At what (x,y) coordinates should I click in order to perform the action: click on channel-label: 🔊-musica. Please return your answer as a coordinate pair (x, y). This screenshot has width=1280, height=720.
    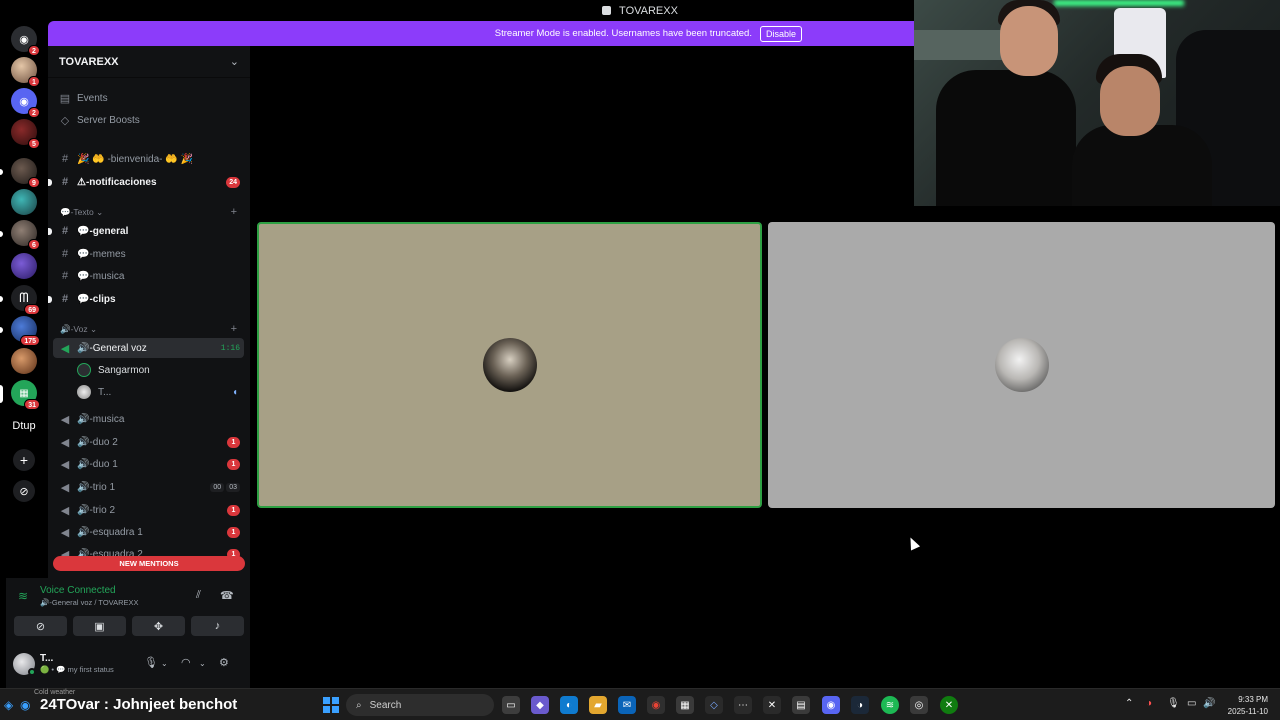
    Looking at the image, I should click on (101, 419).